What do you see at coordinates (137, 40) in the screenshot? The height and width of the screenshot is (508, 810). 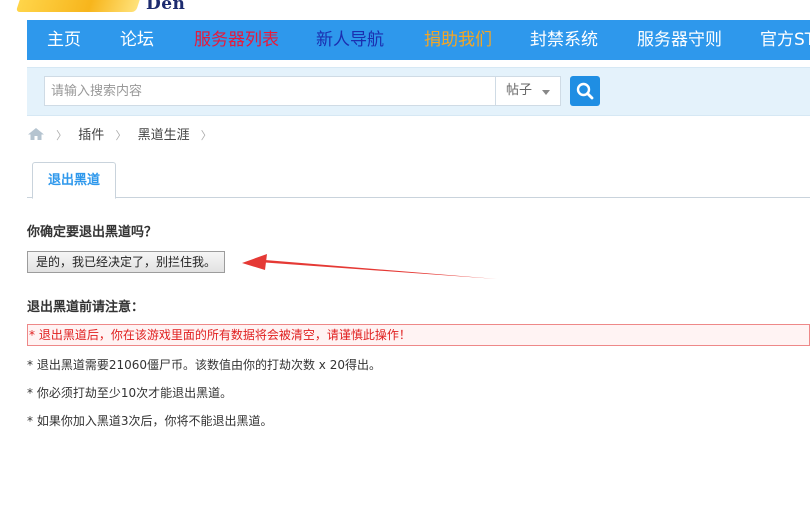 I see `nav-item-forum: 论坛` at bounding box center [137, 40].